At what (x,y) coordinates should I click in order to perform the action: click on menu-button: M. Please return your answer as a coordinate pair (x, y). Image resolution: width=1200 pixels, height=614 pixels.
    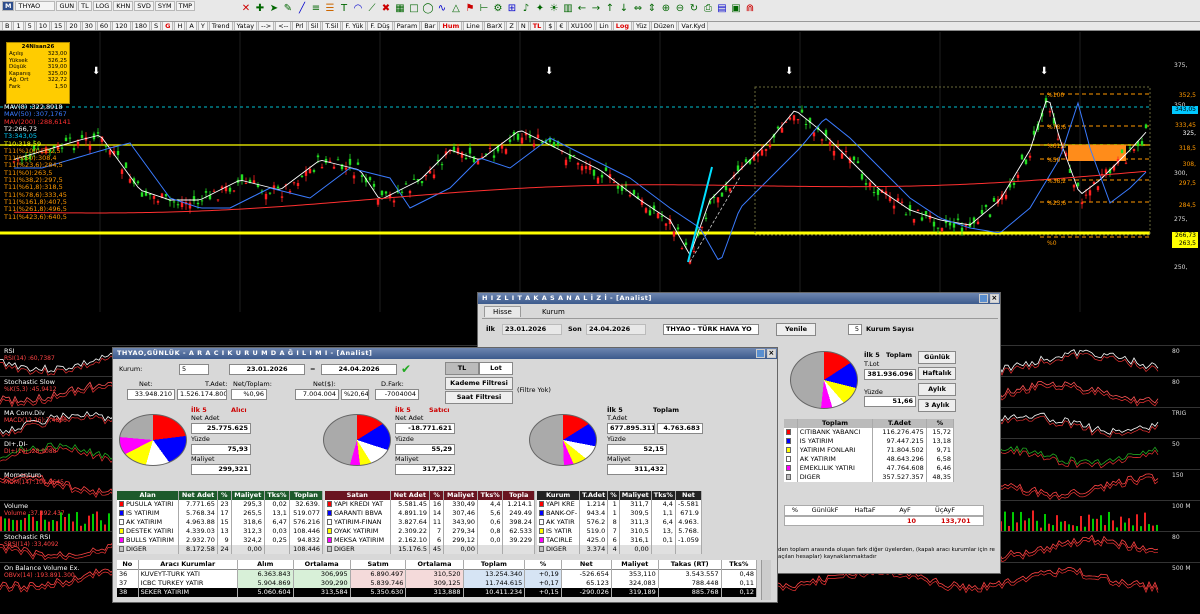
    Looking at the image, I should click on (8, 6).